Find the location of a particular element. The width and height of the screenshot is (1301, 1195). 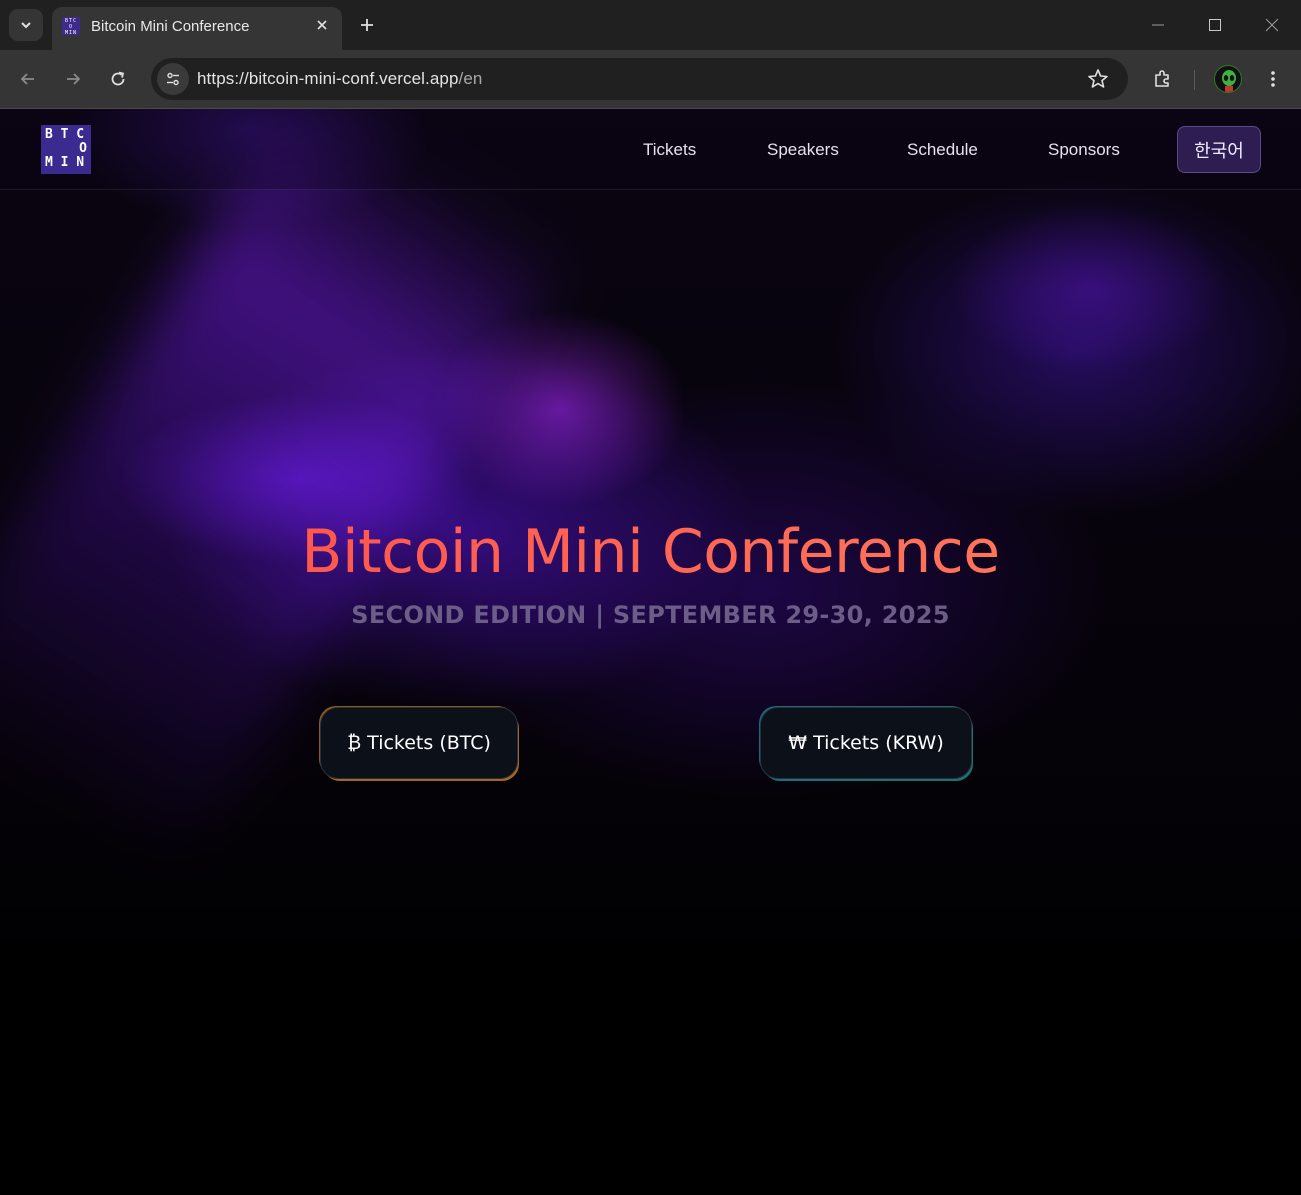

minimize-icon is located at coordinates (1158, 25).